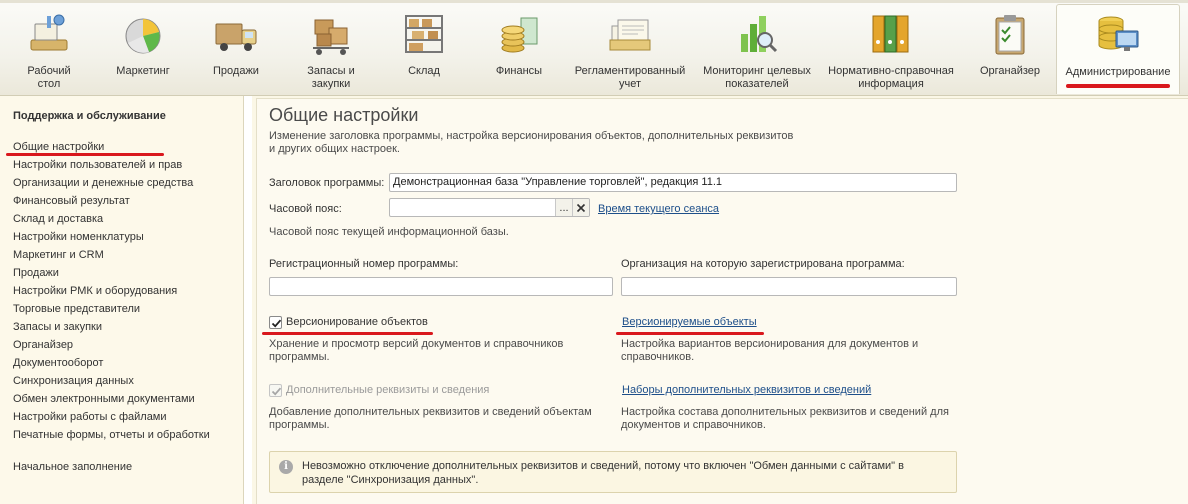  What do you see at coordinates (49, 32) in the screenshot?
I see `desktop-icon` at bounding box center [49, 32].